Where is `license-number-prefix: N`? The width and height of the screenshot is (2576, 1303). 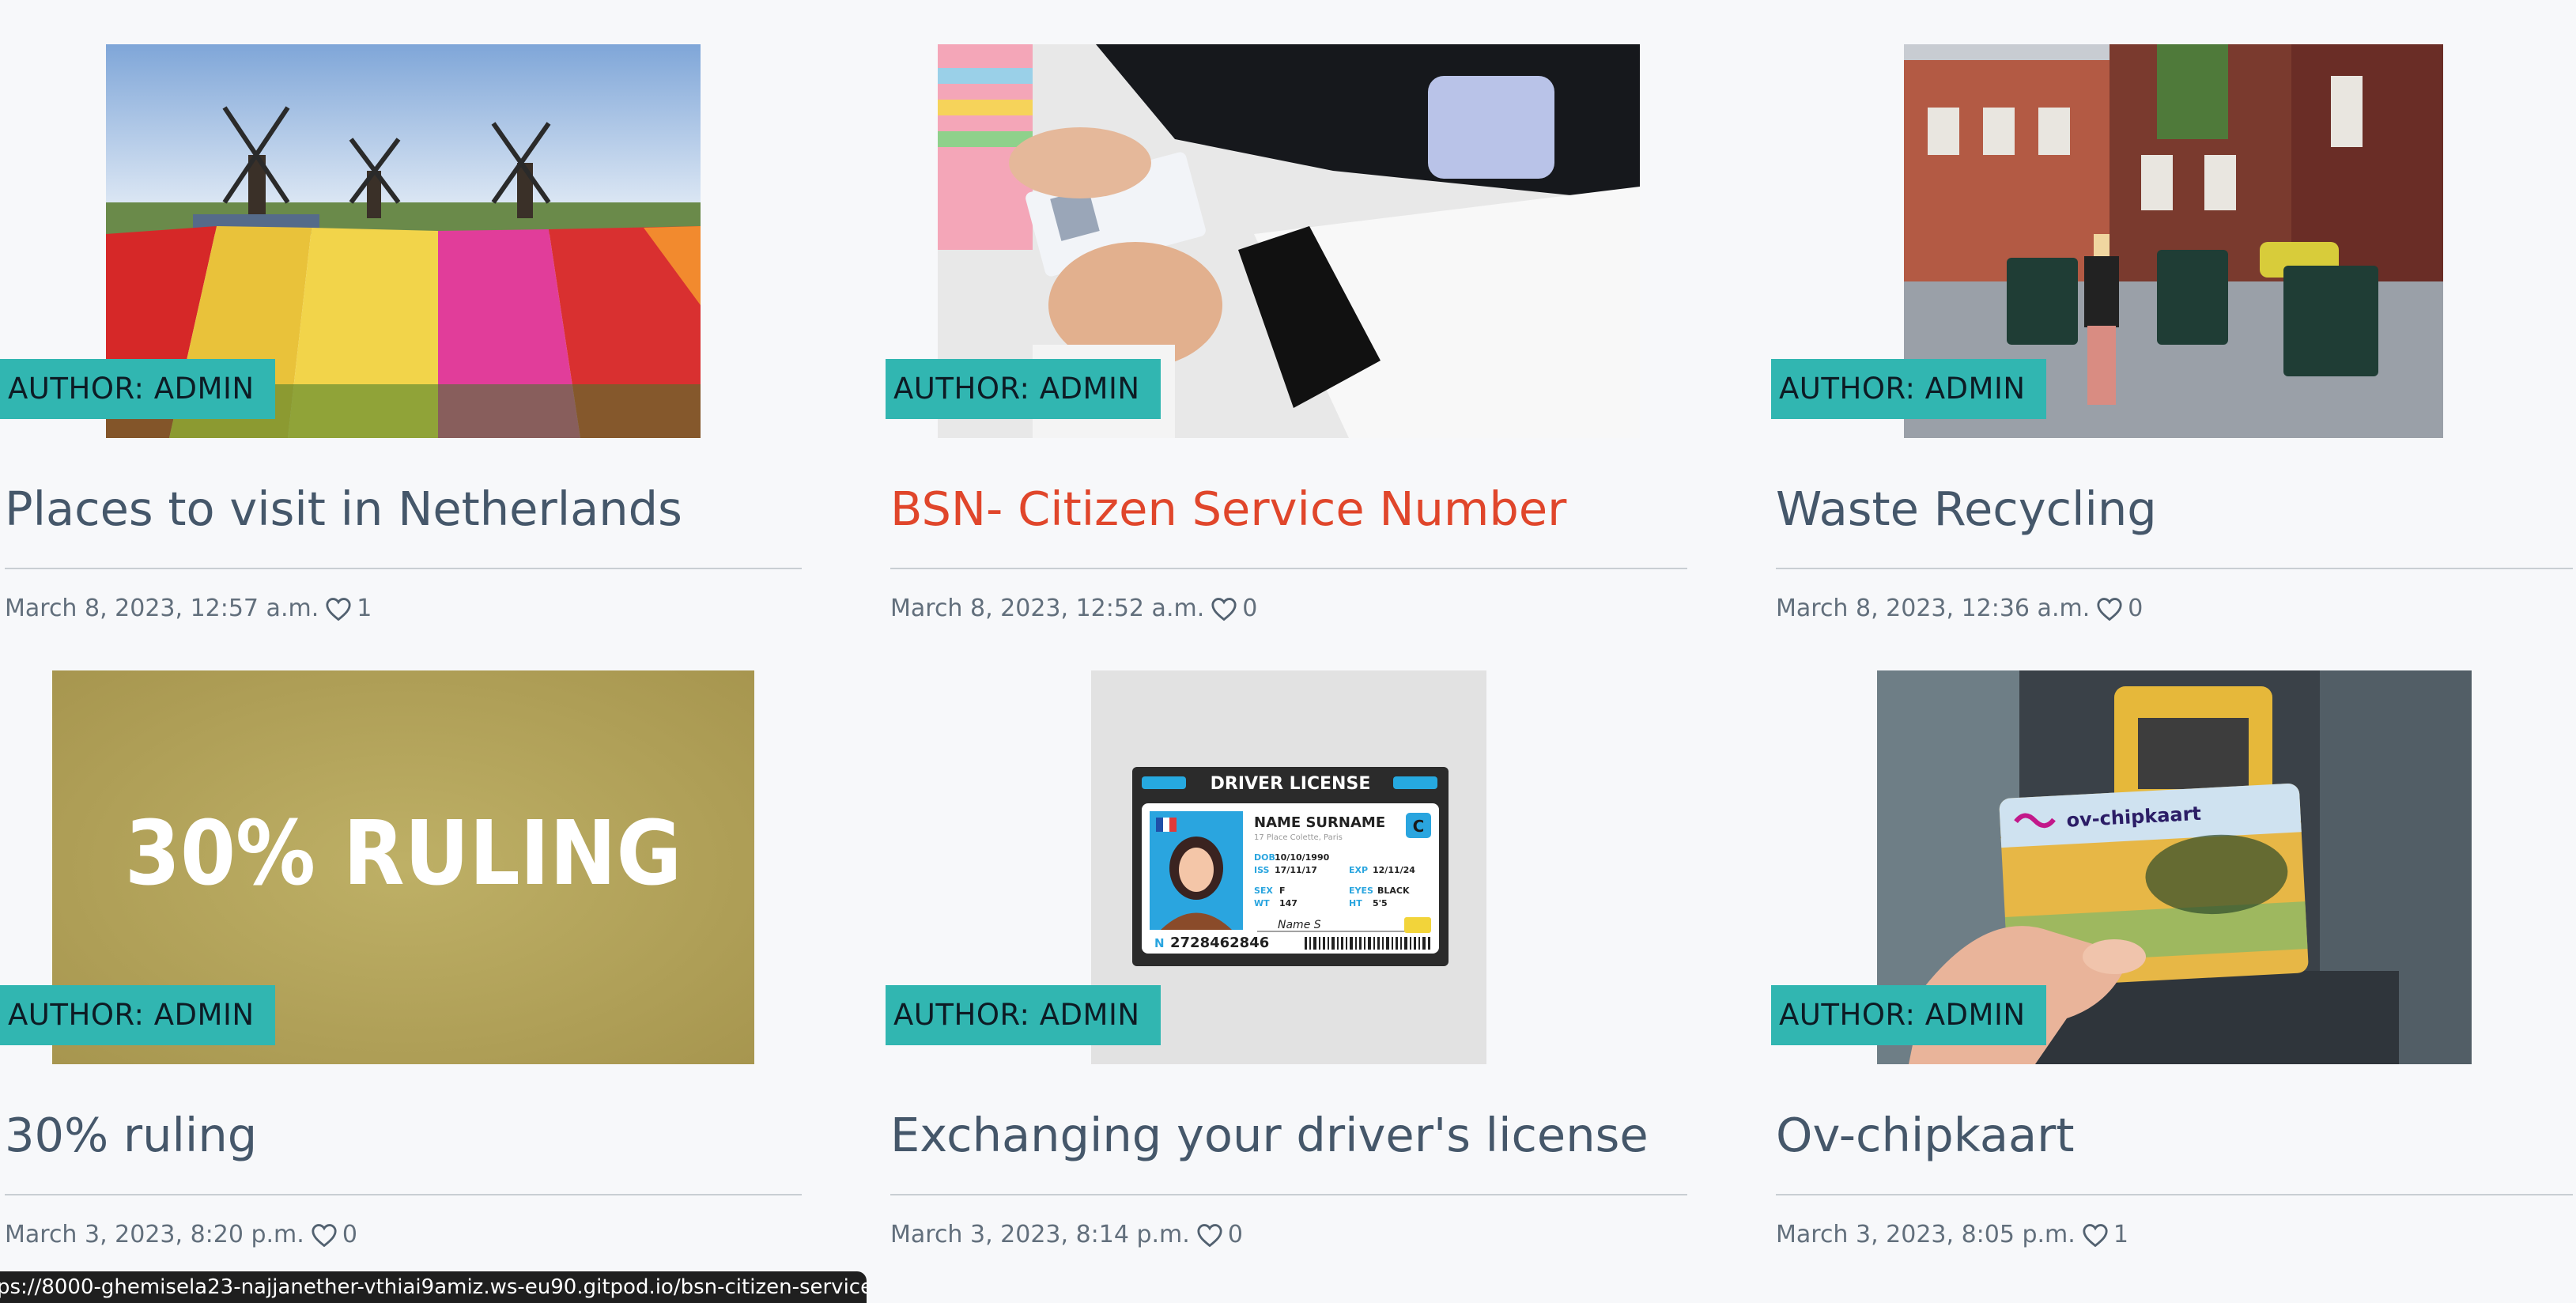 license-number-prefix: N is located at coordinates (1159, 943).